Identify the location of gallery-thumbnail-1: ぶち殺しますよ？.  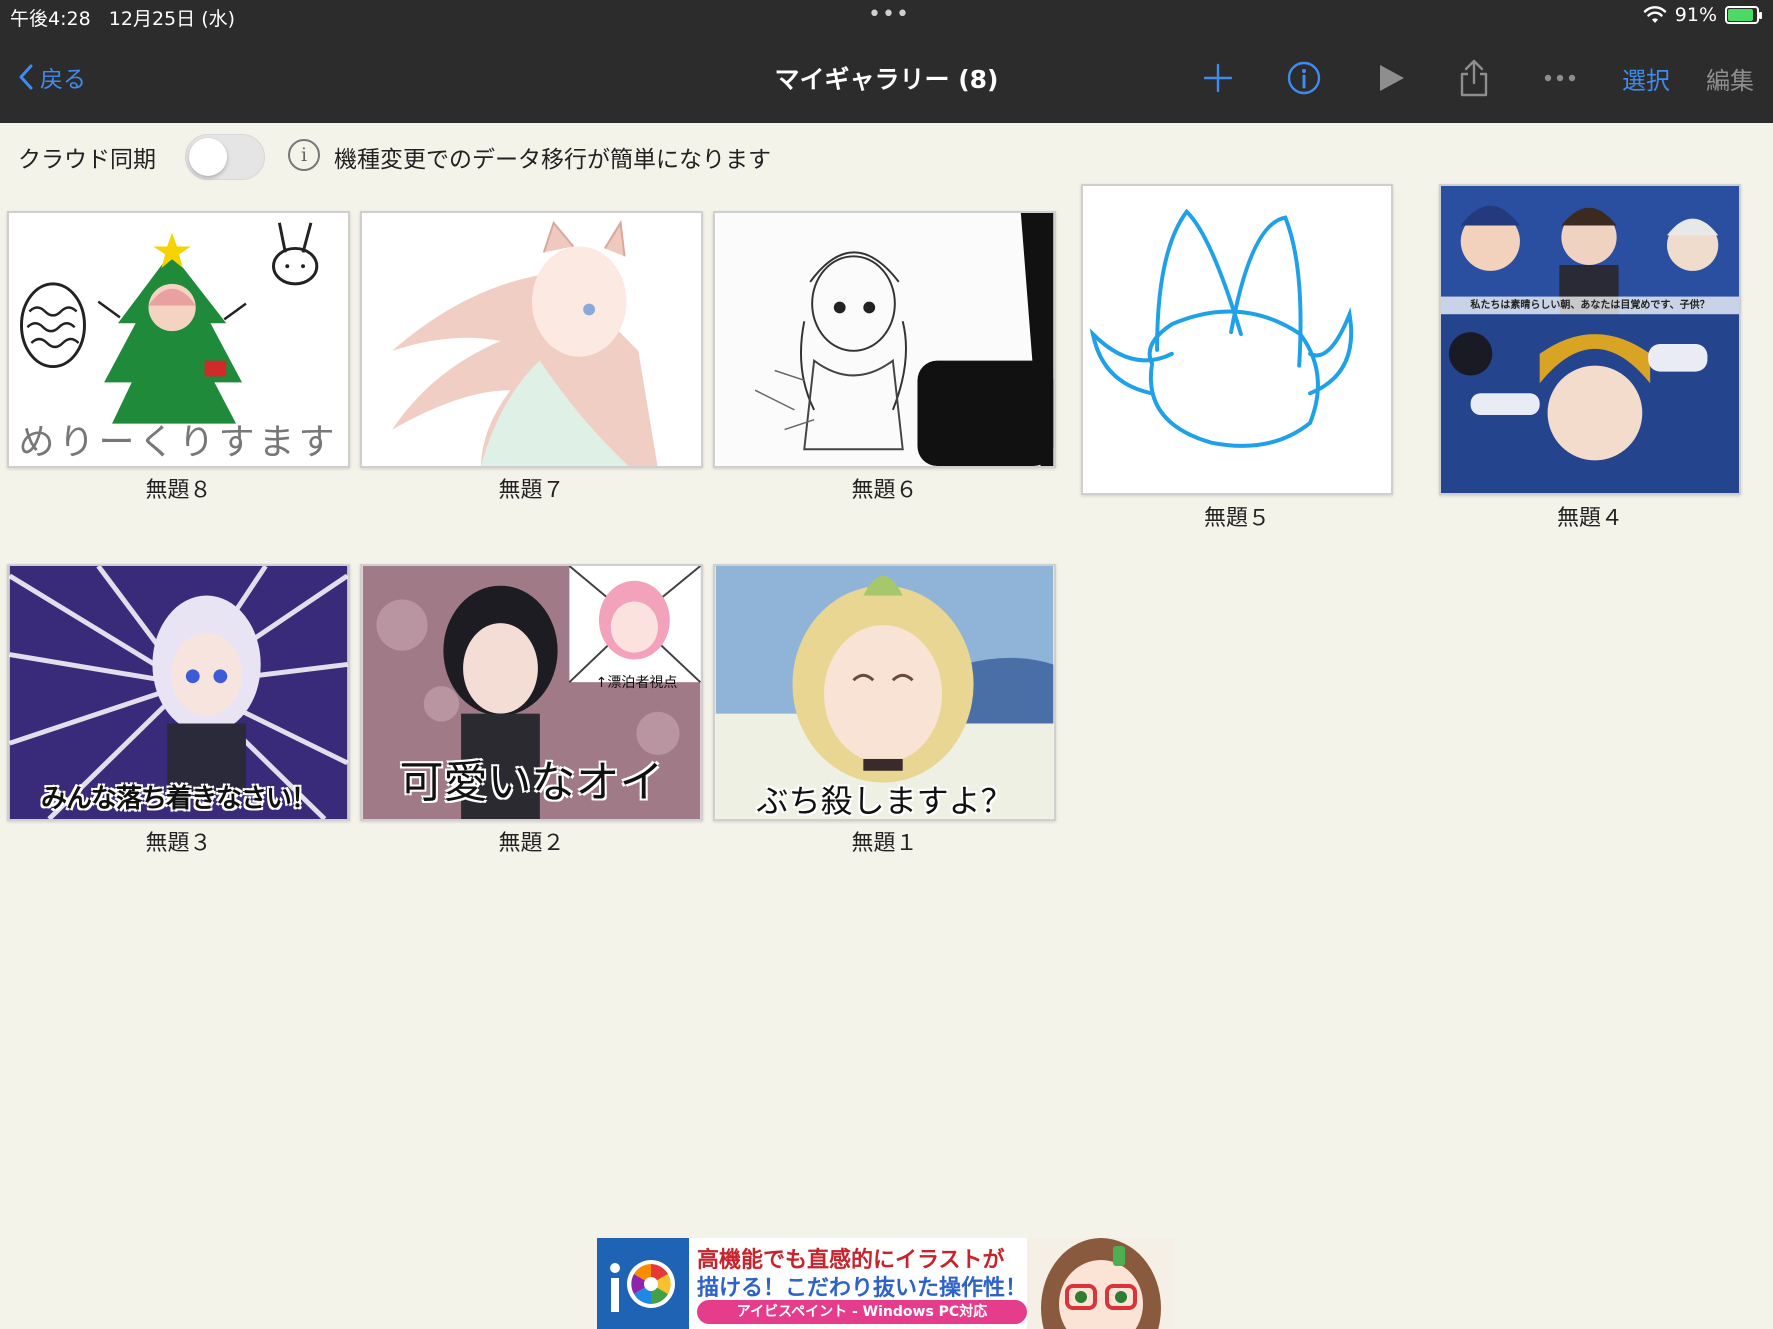
(884, 692).